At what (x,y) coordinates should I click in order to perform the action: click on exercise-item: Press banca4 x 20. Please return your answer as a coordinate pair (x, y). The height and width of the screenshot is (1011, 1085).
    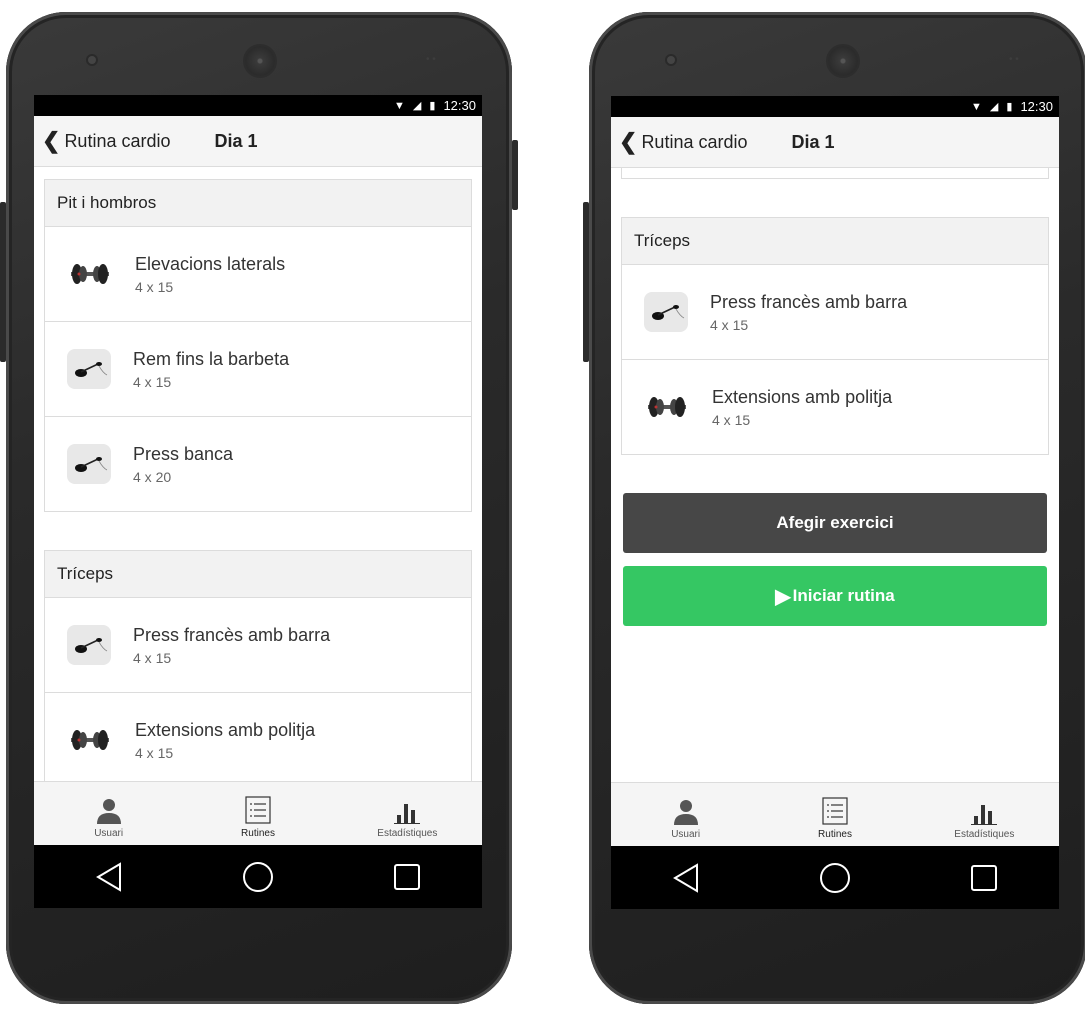
    Looking at the image, I should click on (835, 173).